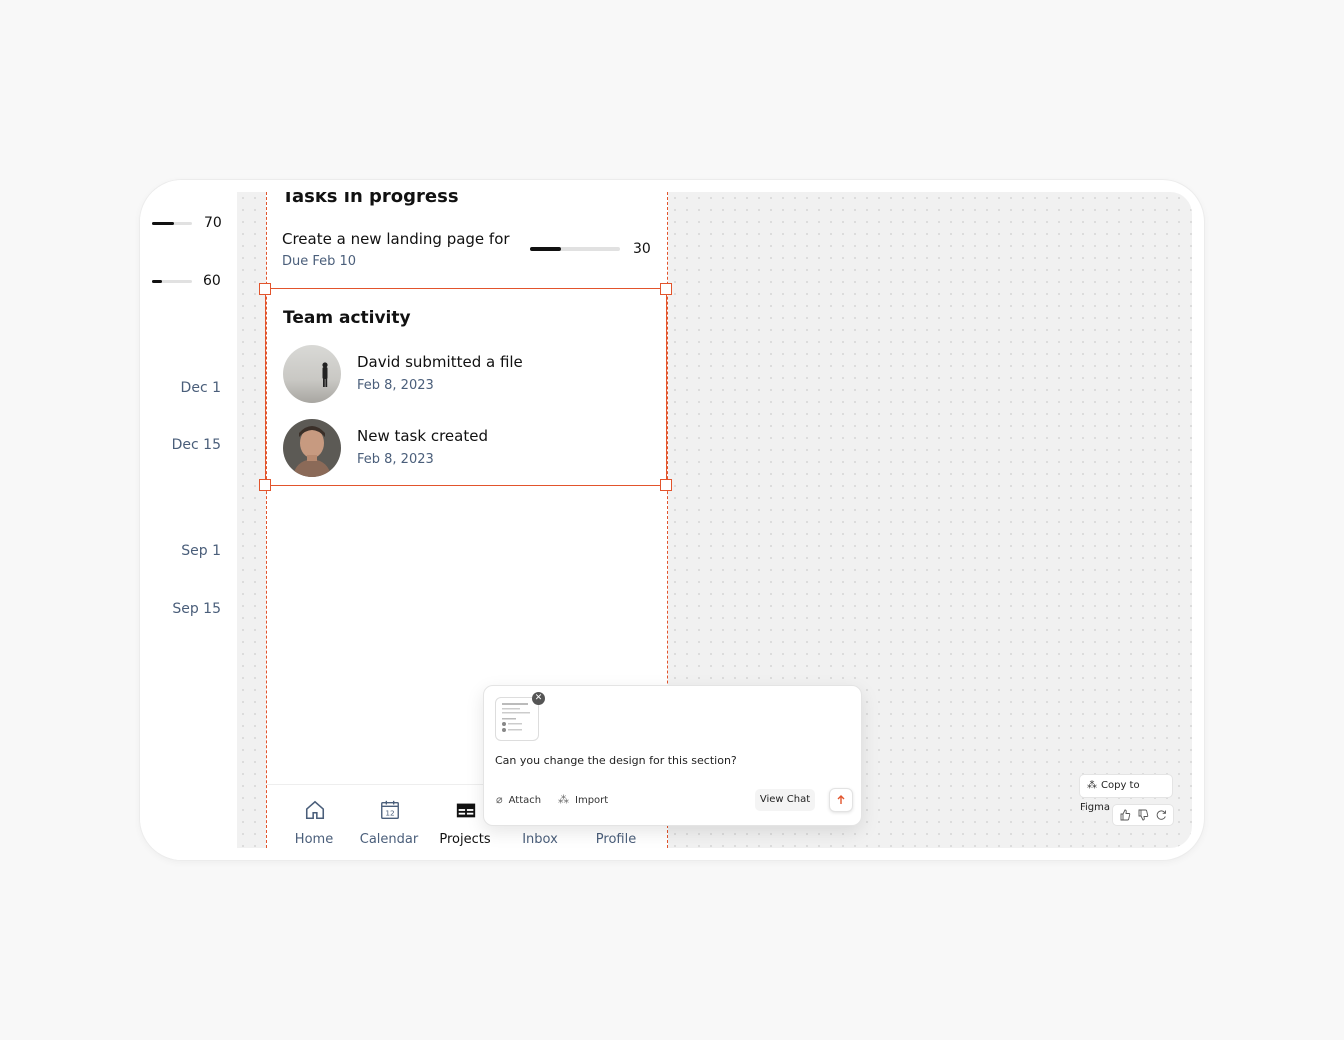  What do you see at coordinates (1126, 793) in the screenshot?
I see `copy-to-figma-button: ⁂ Copy to Figma` at bounding box center [1126, 793].